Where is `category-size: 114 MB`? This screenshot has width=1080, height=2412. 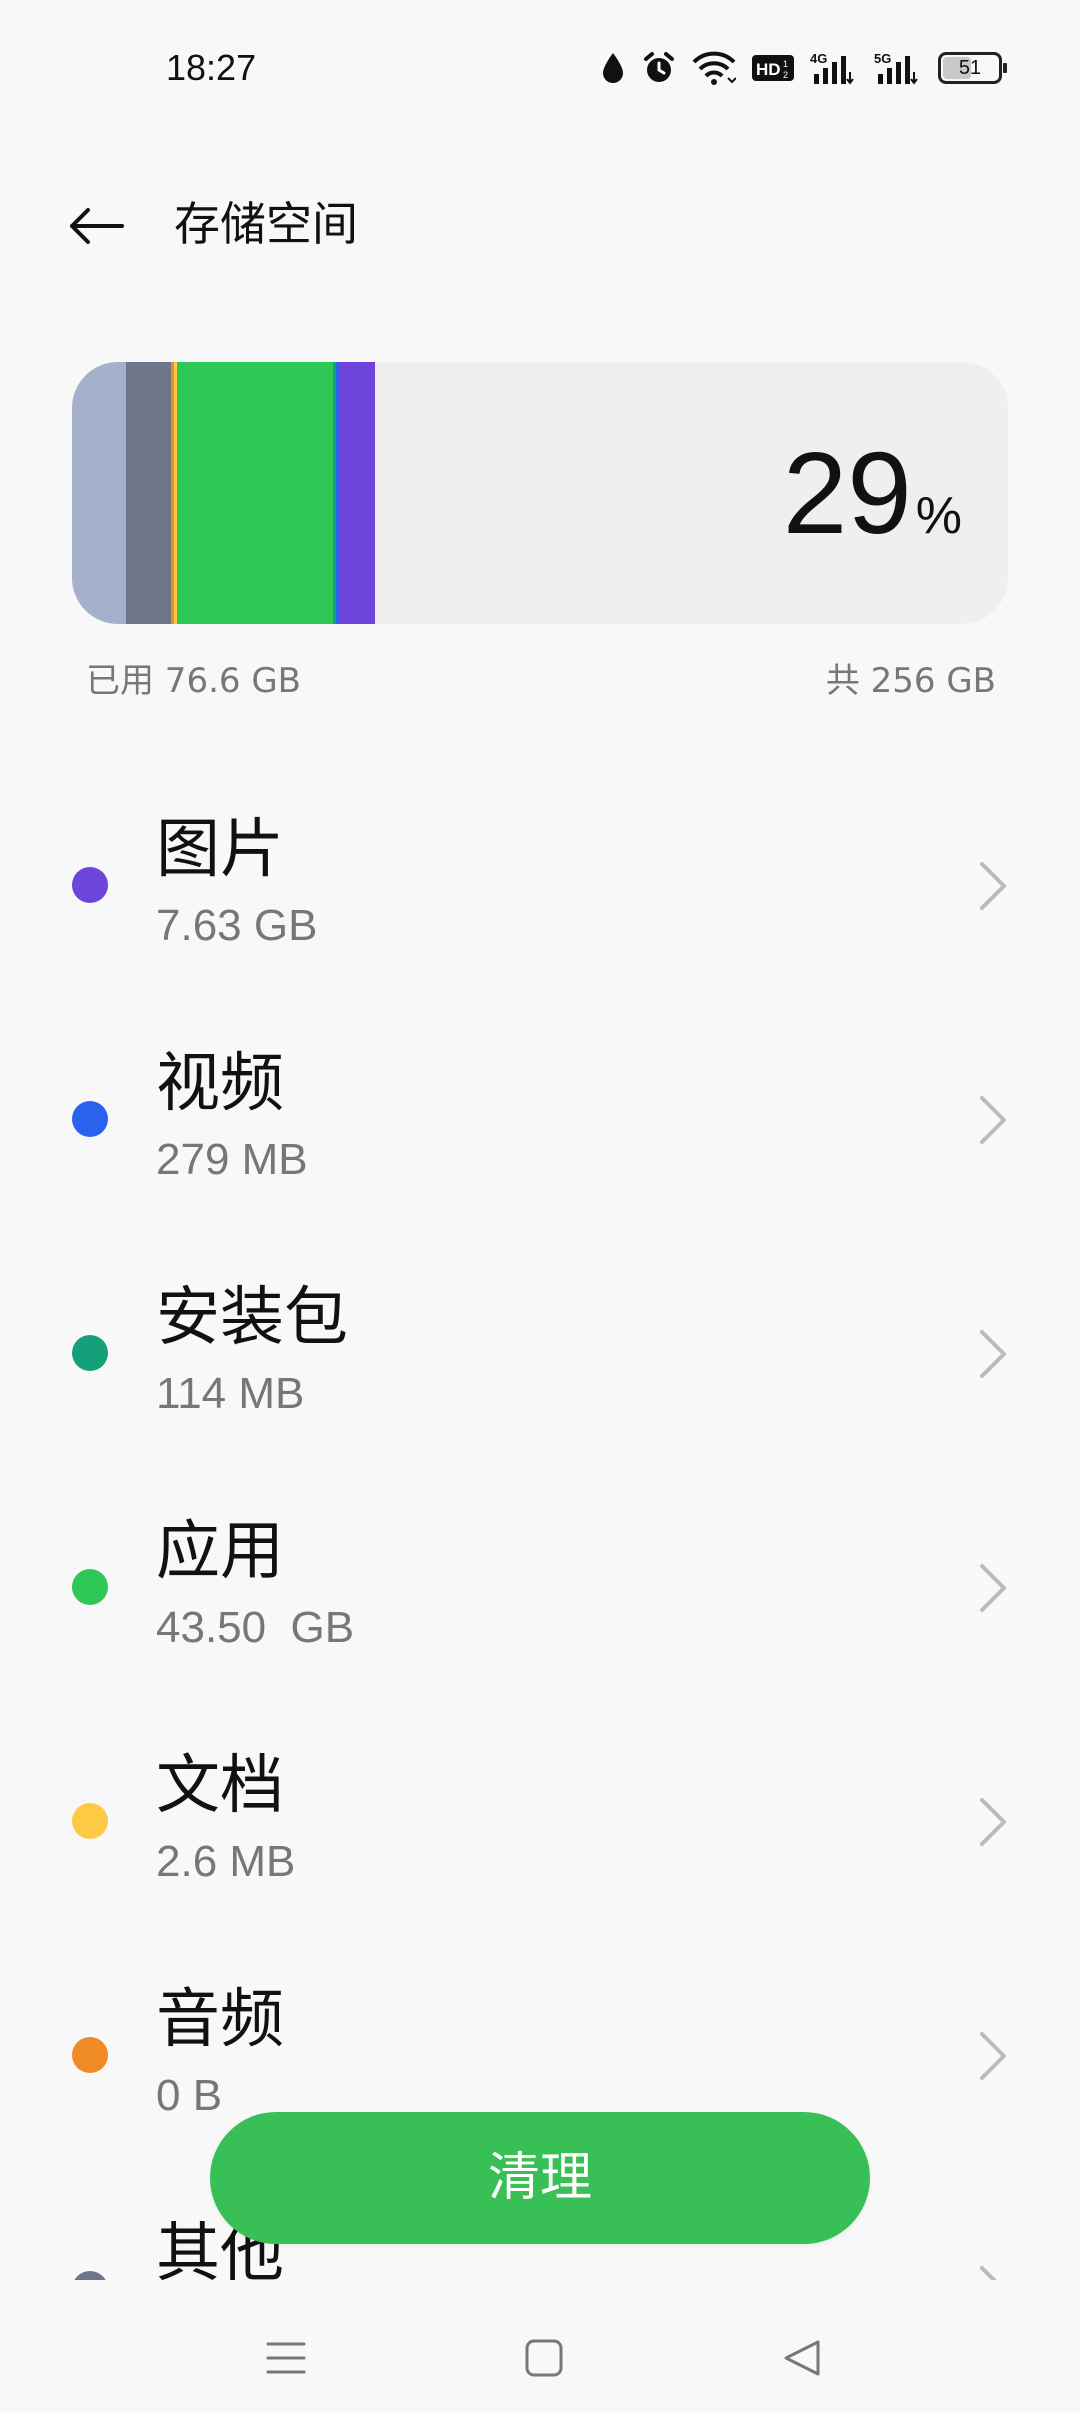
category-size: 114 MB is located at coordinates (230, 1393).